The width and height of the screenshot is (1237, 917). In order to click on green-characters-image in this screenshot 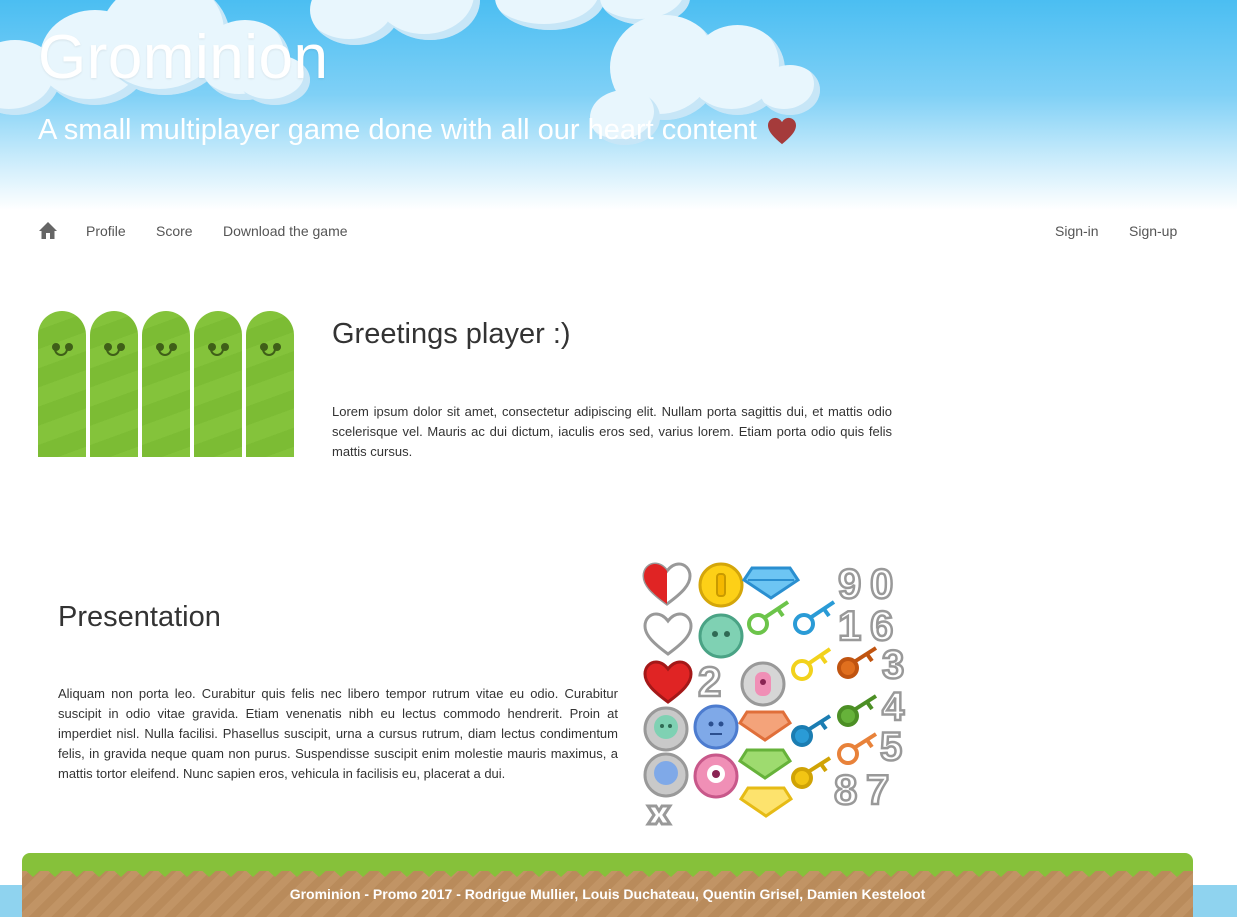, I will do `click(166, 384)`.